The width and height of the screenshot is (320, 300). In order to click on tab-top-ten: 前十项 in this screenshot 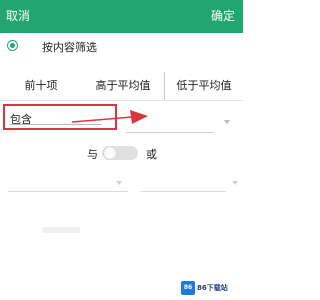, I will do `click(41, 86)`.